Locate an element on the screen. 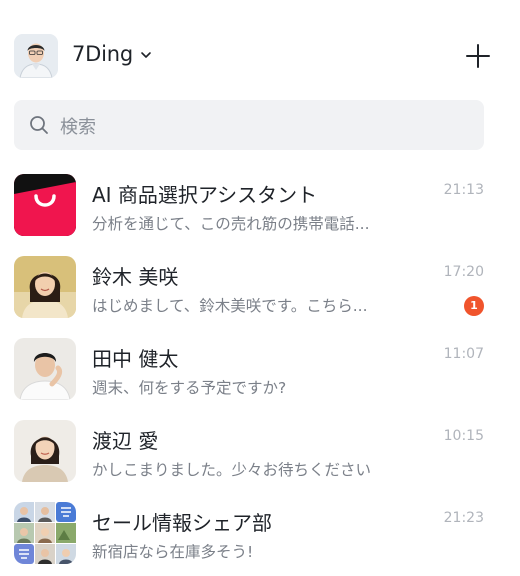  header: 7Ding is located at coordinates (254, 56).